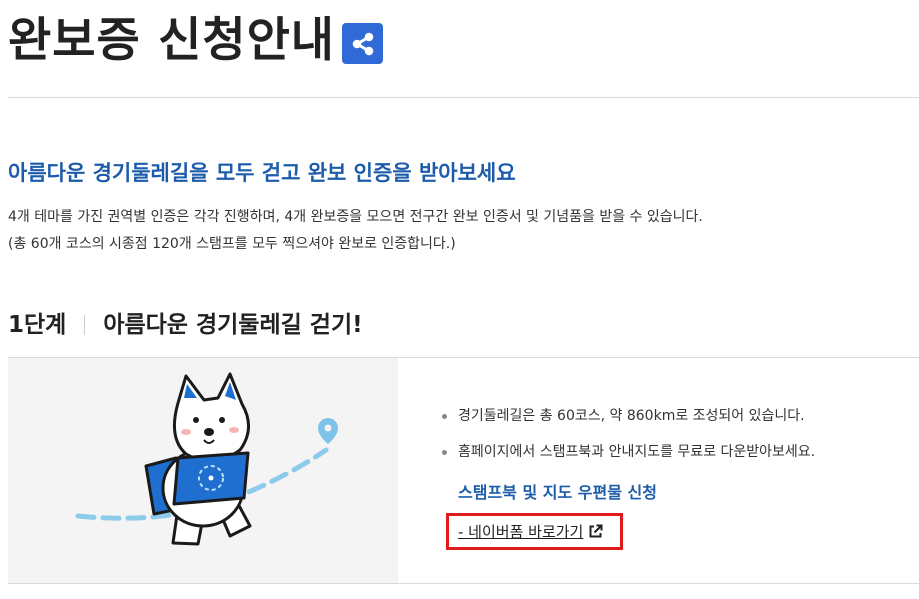  I want to click on step-heading: 1단계 아름다운 경기둘레길 걷기!, so click(185, 325).